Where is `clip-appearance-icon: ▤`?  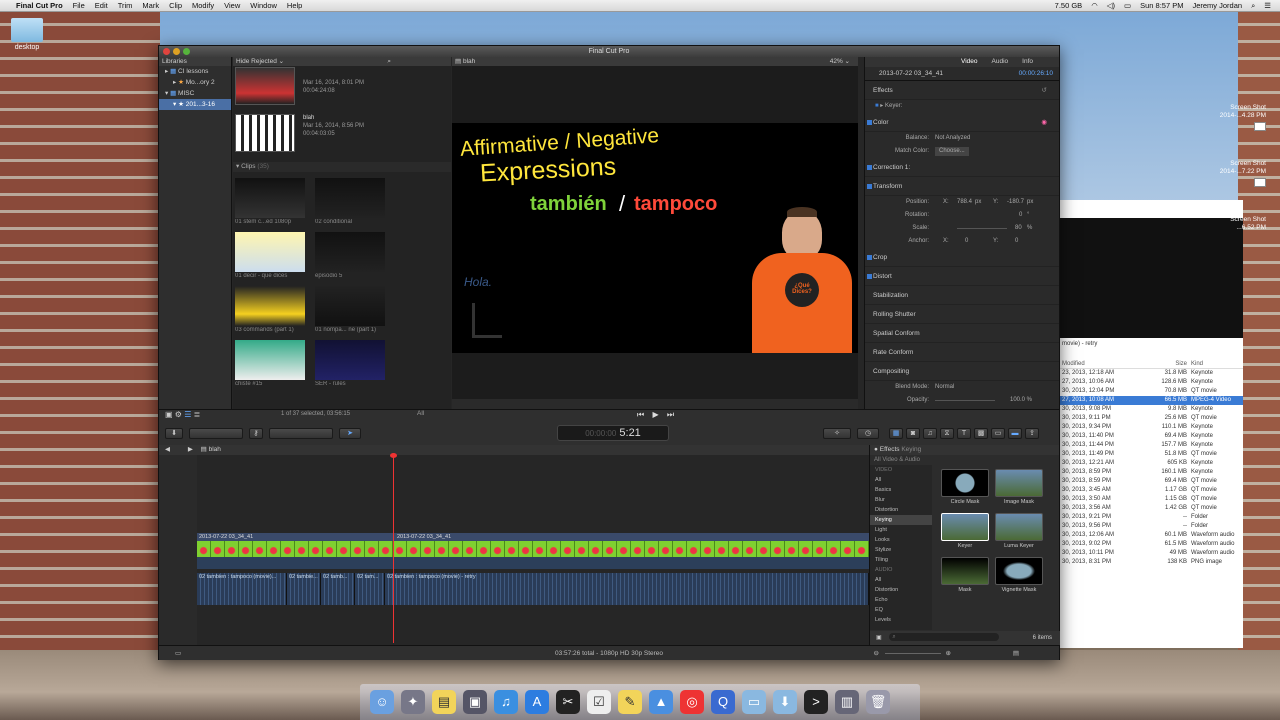 clip-appearance-icon: ▤ is located at coordinates (1016, 653).